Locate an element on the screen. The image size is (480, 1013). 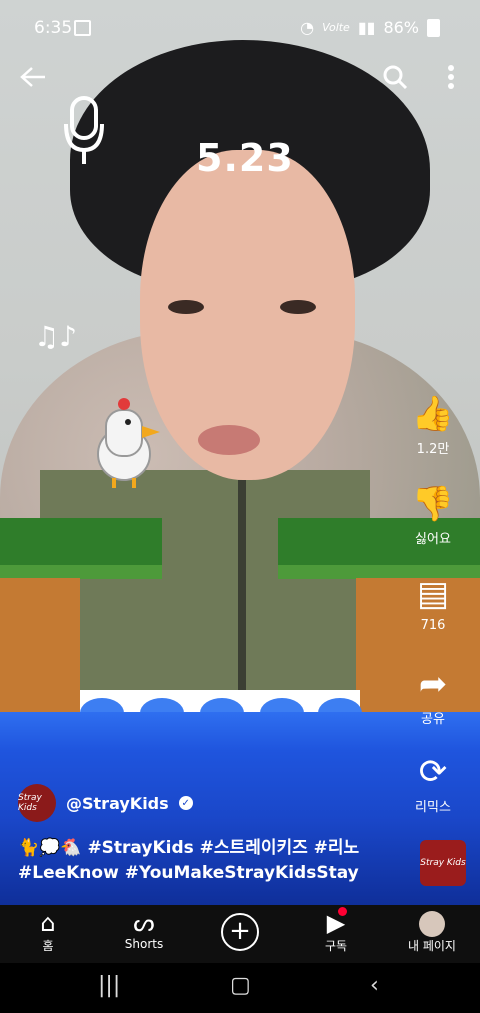
more-options-icon is located at coordinates (451, 77).